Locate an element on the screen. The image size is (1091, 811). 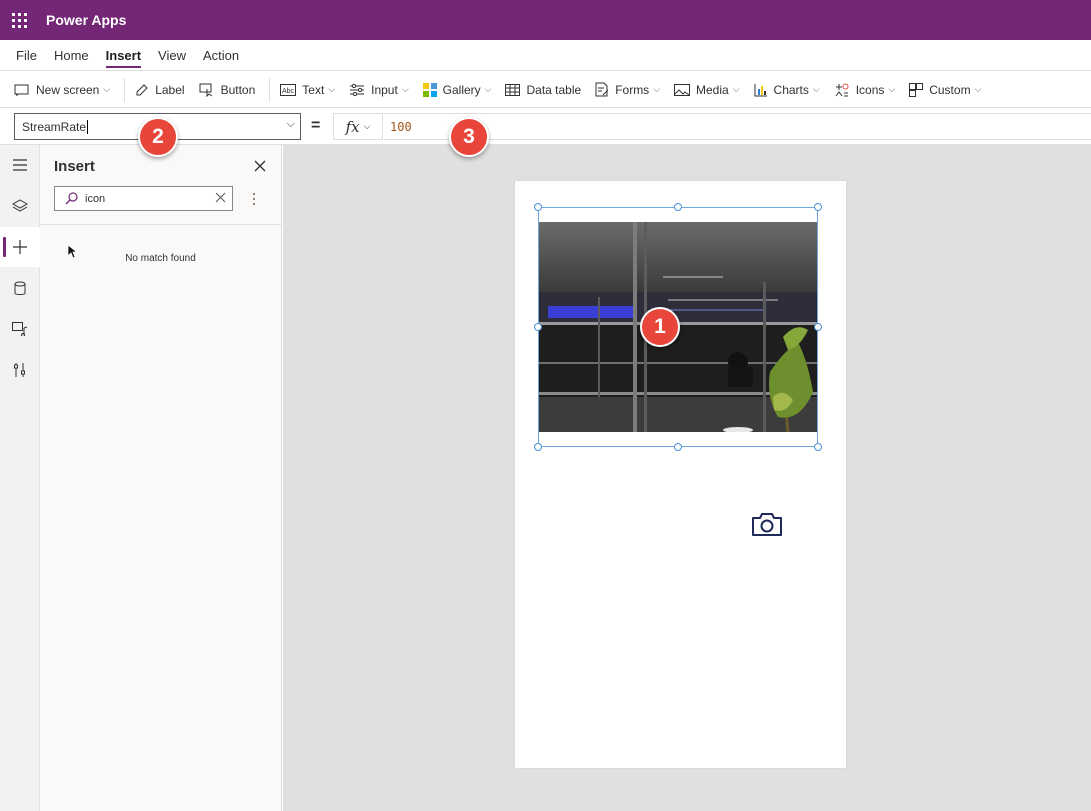
plus-icon is located at coordinates (20, 247).